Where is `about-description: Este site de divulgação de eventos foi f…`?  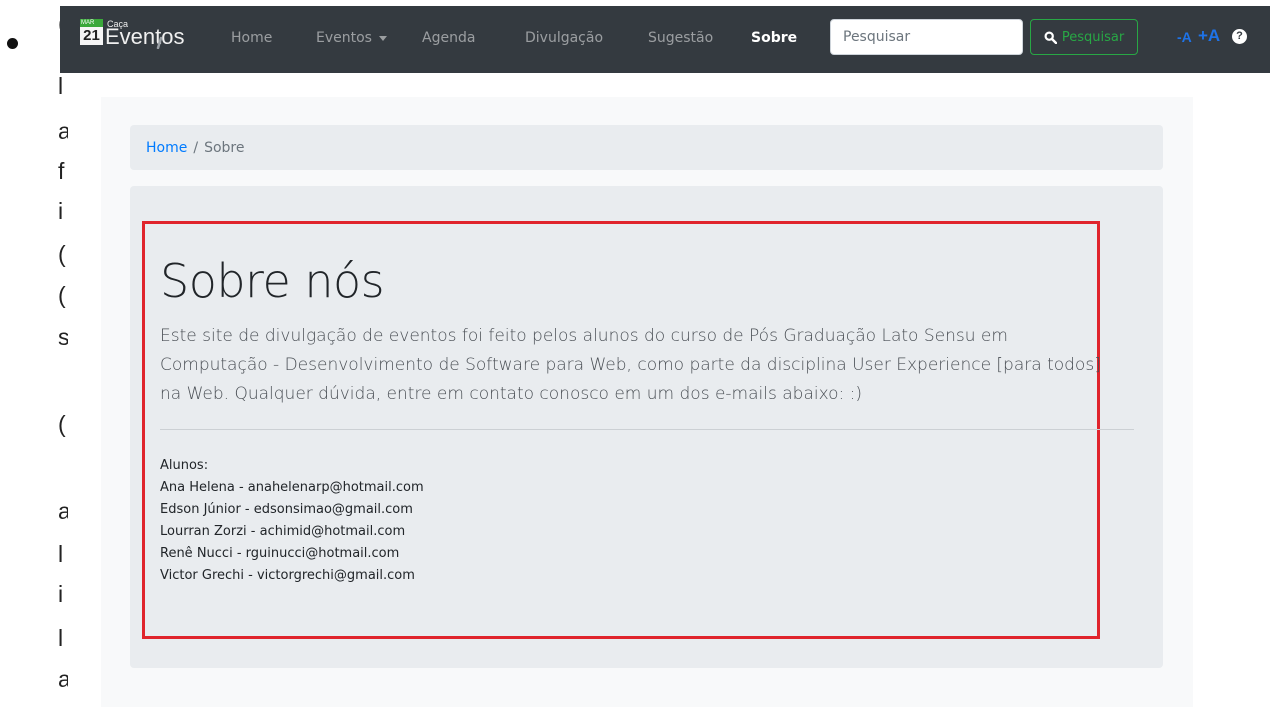
about-description: Este site de divulgação de eventos foi f… is located at coordinates (630, 365).